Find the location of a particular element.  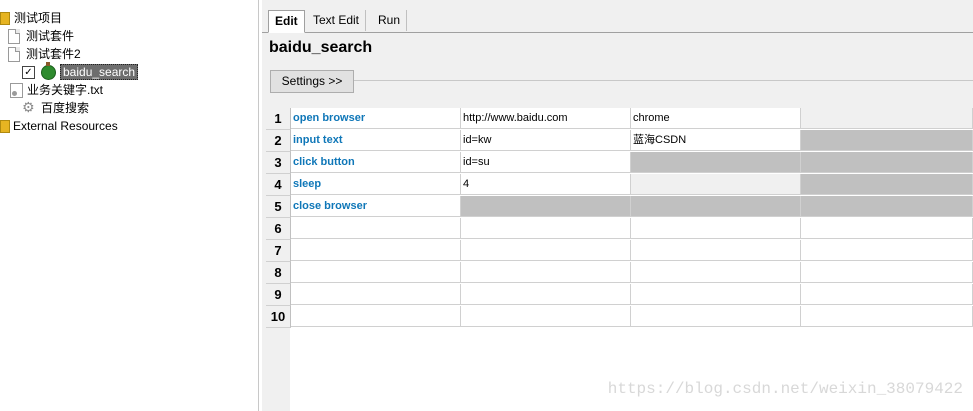

gear-icon: ⚙ is located at coordinates (28, 108).